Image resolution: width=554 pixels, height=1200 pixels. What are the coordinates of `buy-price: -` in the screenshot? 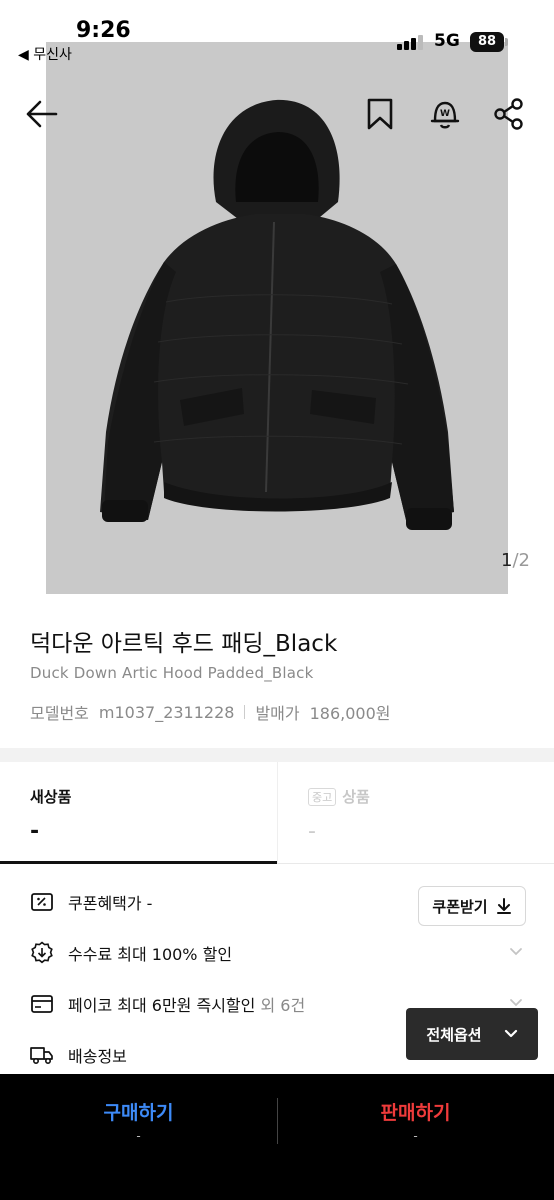 It's located at (138, 1136).